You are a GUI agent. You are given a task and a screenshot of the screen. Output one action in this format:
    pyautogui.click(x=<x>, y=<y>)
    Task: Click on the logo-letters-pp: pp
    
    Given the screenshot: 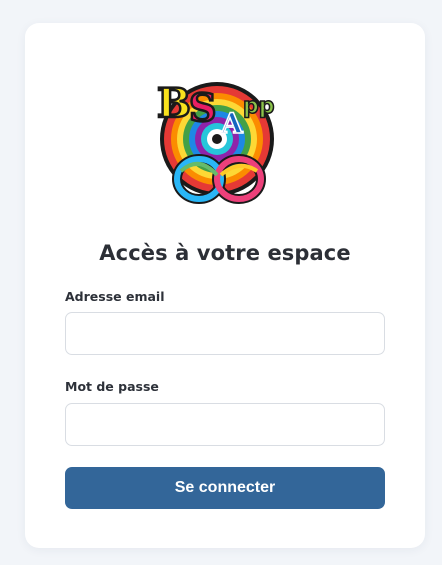 What is the action you would take?
    pyautogui.click(x=259, y=106)
    